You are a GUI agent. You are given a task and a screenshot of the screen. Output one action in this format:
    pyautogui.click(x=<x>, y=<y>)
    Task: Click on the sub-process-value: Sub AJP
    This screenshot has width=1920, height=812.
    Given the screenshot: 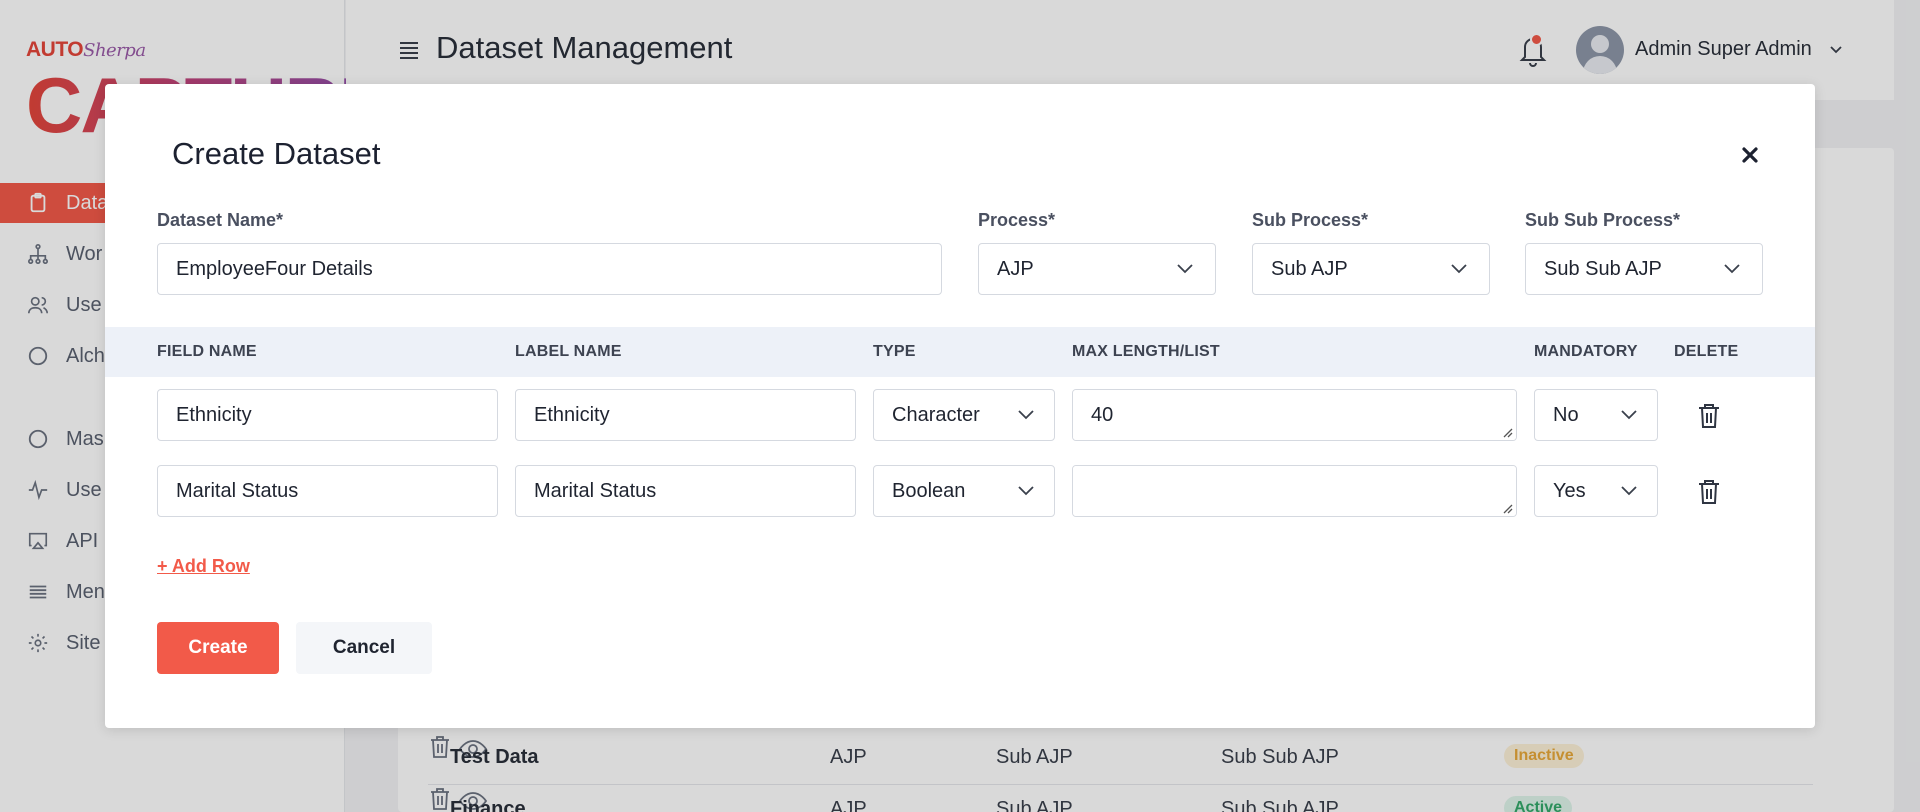 What is the action you would take?
    pyautogui.click(x=1309, y=269)
    